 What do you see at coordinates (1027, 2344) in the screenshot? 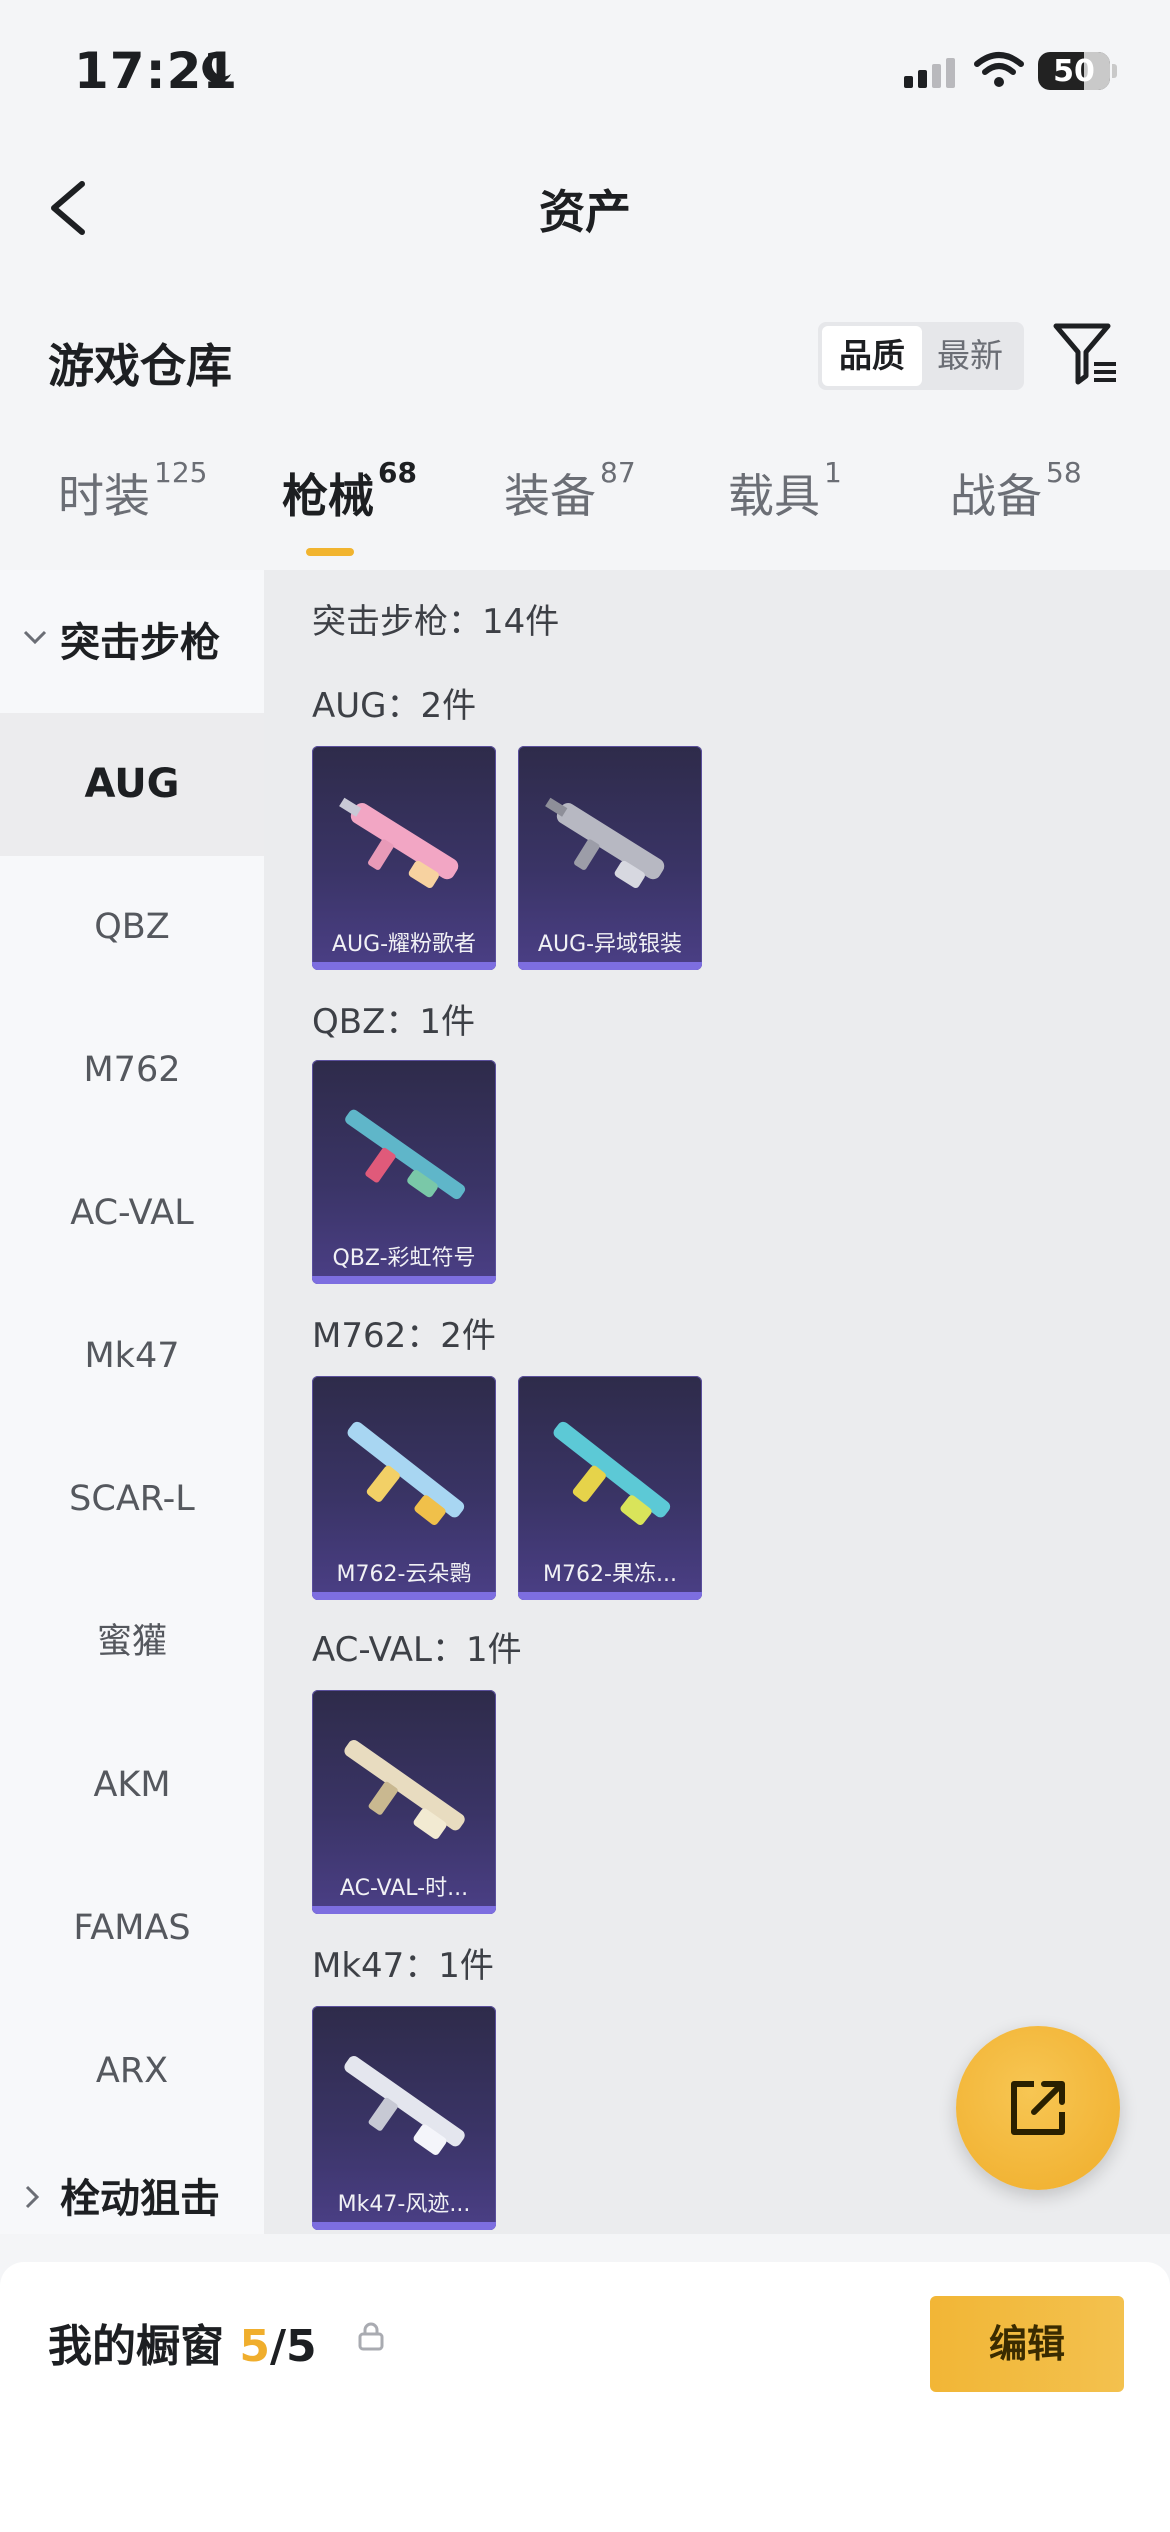
I see `edit-button: 编辑` at bounding box center [1027, 2344].